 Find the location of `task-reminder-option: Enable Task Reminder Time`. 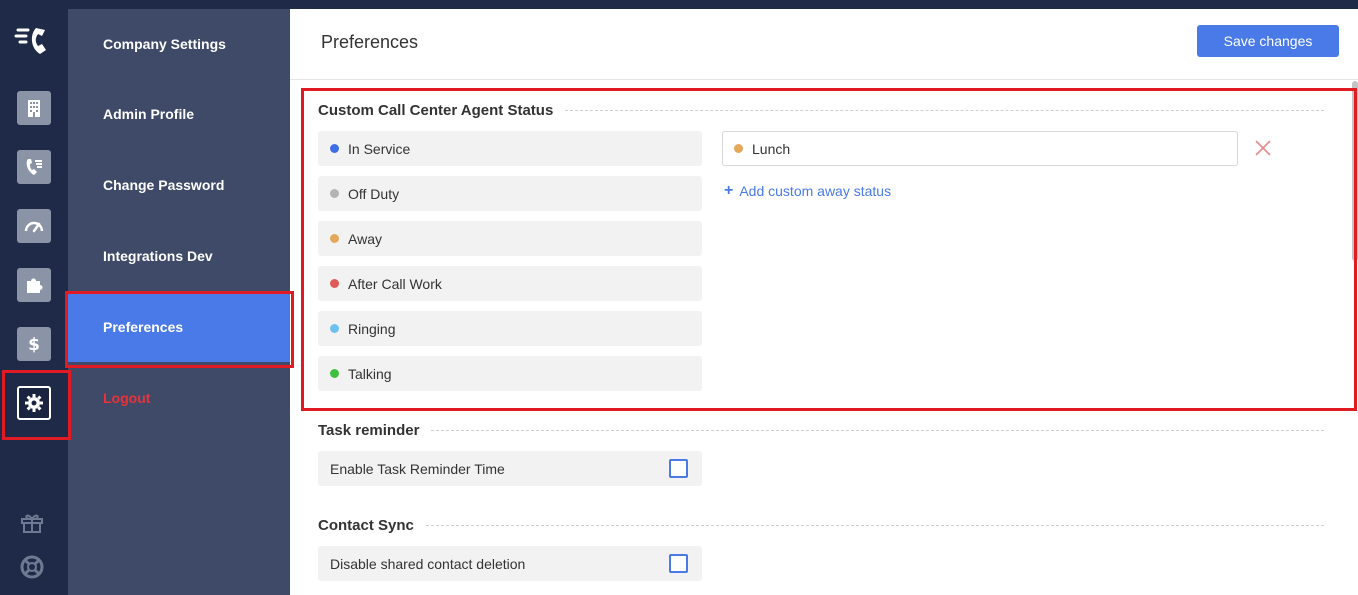

task-reminder-option: Enable Task Reminder Time is located at coordinates (510, 468).